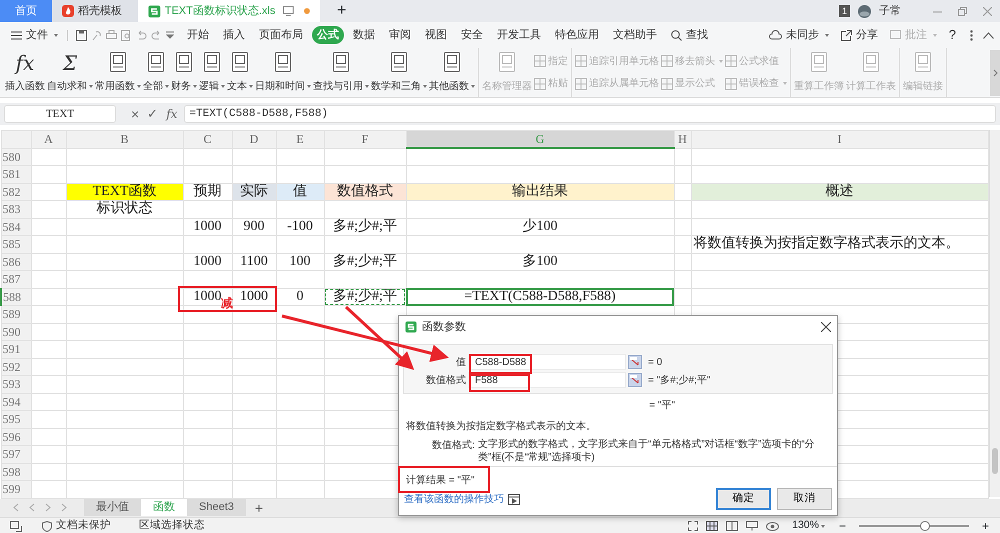 This screenshot has height=533, width=1000. I want to click on ribbon-button: 数学和三角, so click(399, 72).